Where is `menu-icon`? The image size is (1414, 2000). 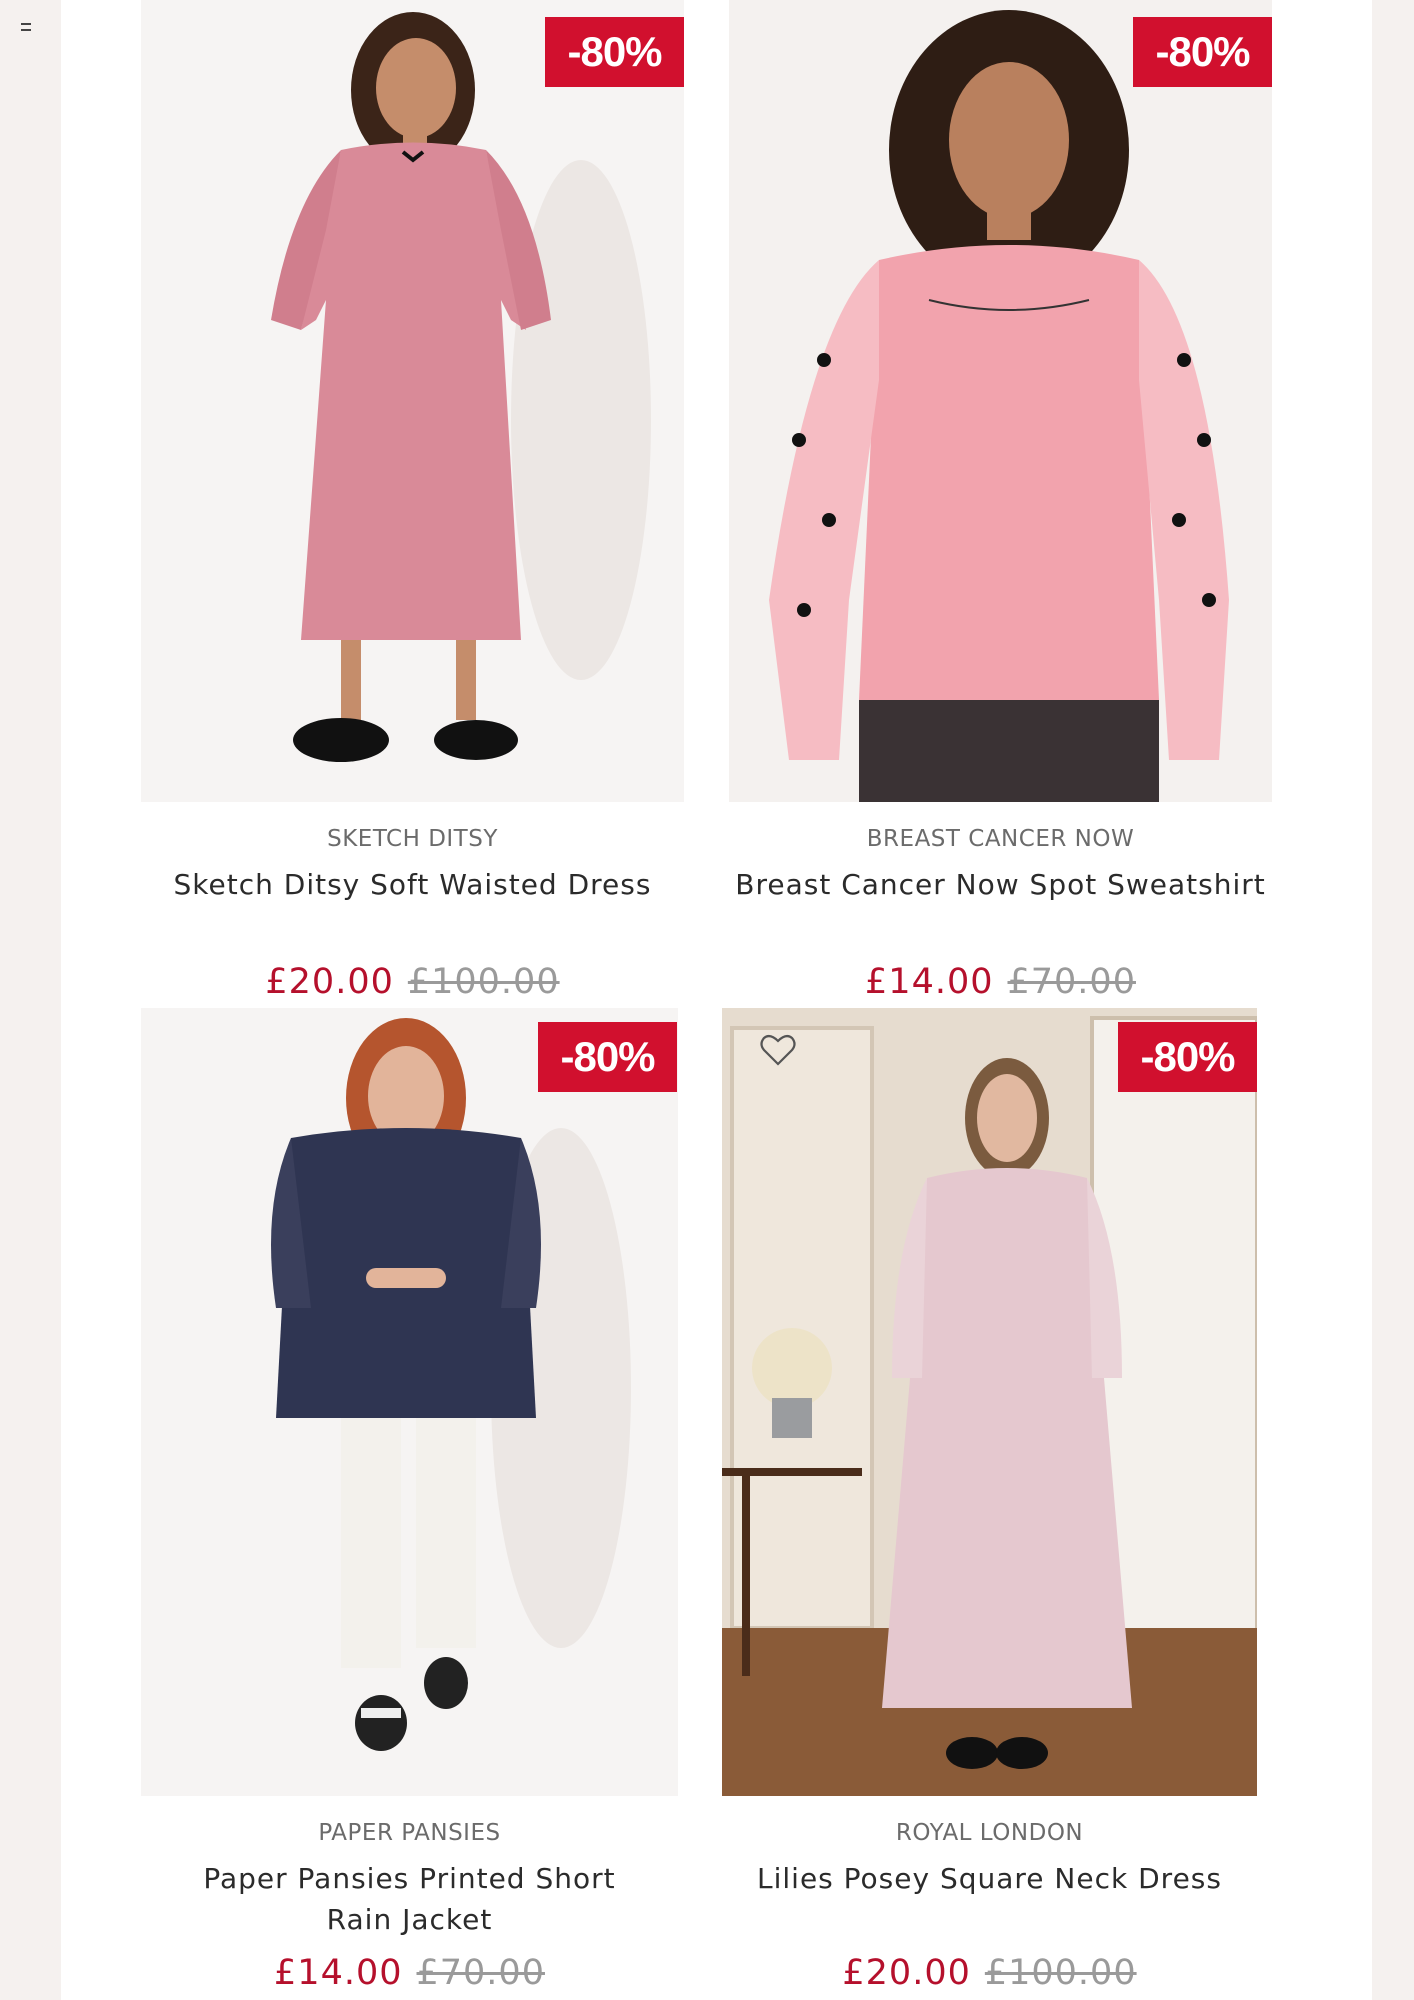 menu-icon is located at coordinates (26, 27).